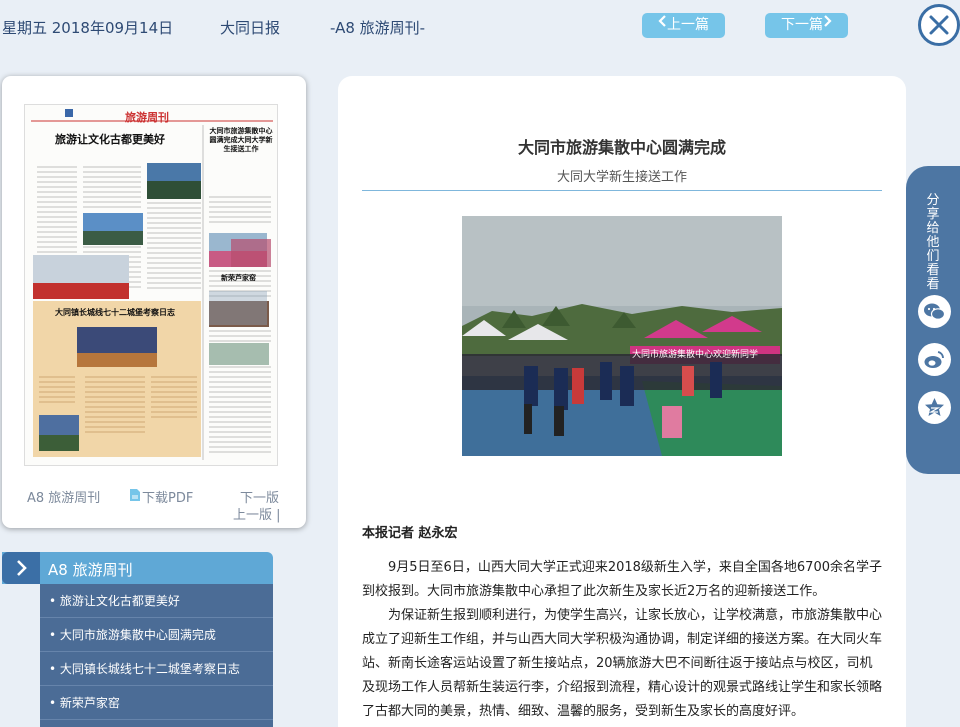 The image size is (960, 727). Describe the element at coordinates (480, 26) in the screenshot. I see `top-bar: 星期五 2018年09月14日 大同日报 -A8 旅游周刊- 上一篇 下一篇` at that location.